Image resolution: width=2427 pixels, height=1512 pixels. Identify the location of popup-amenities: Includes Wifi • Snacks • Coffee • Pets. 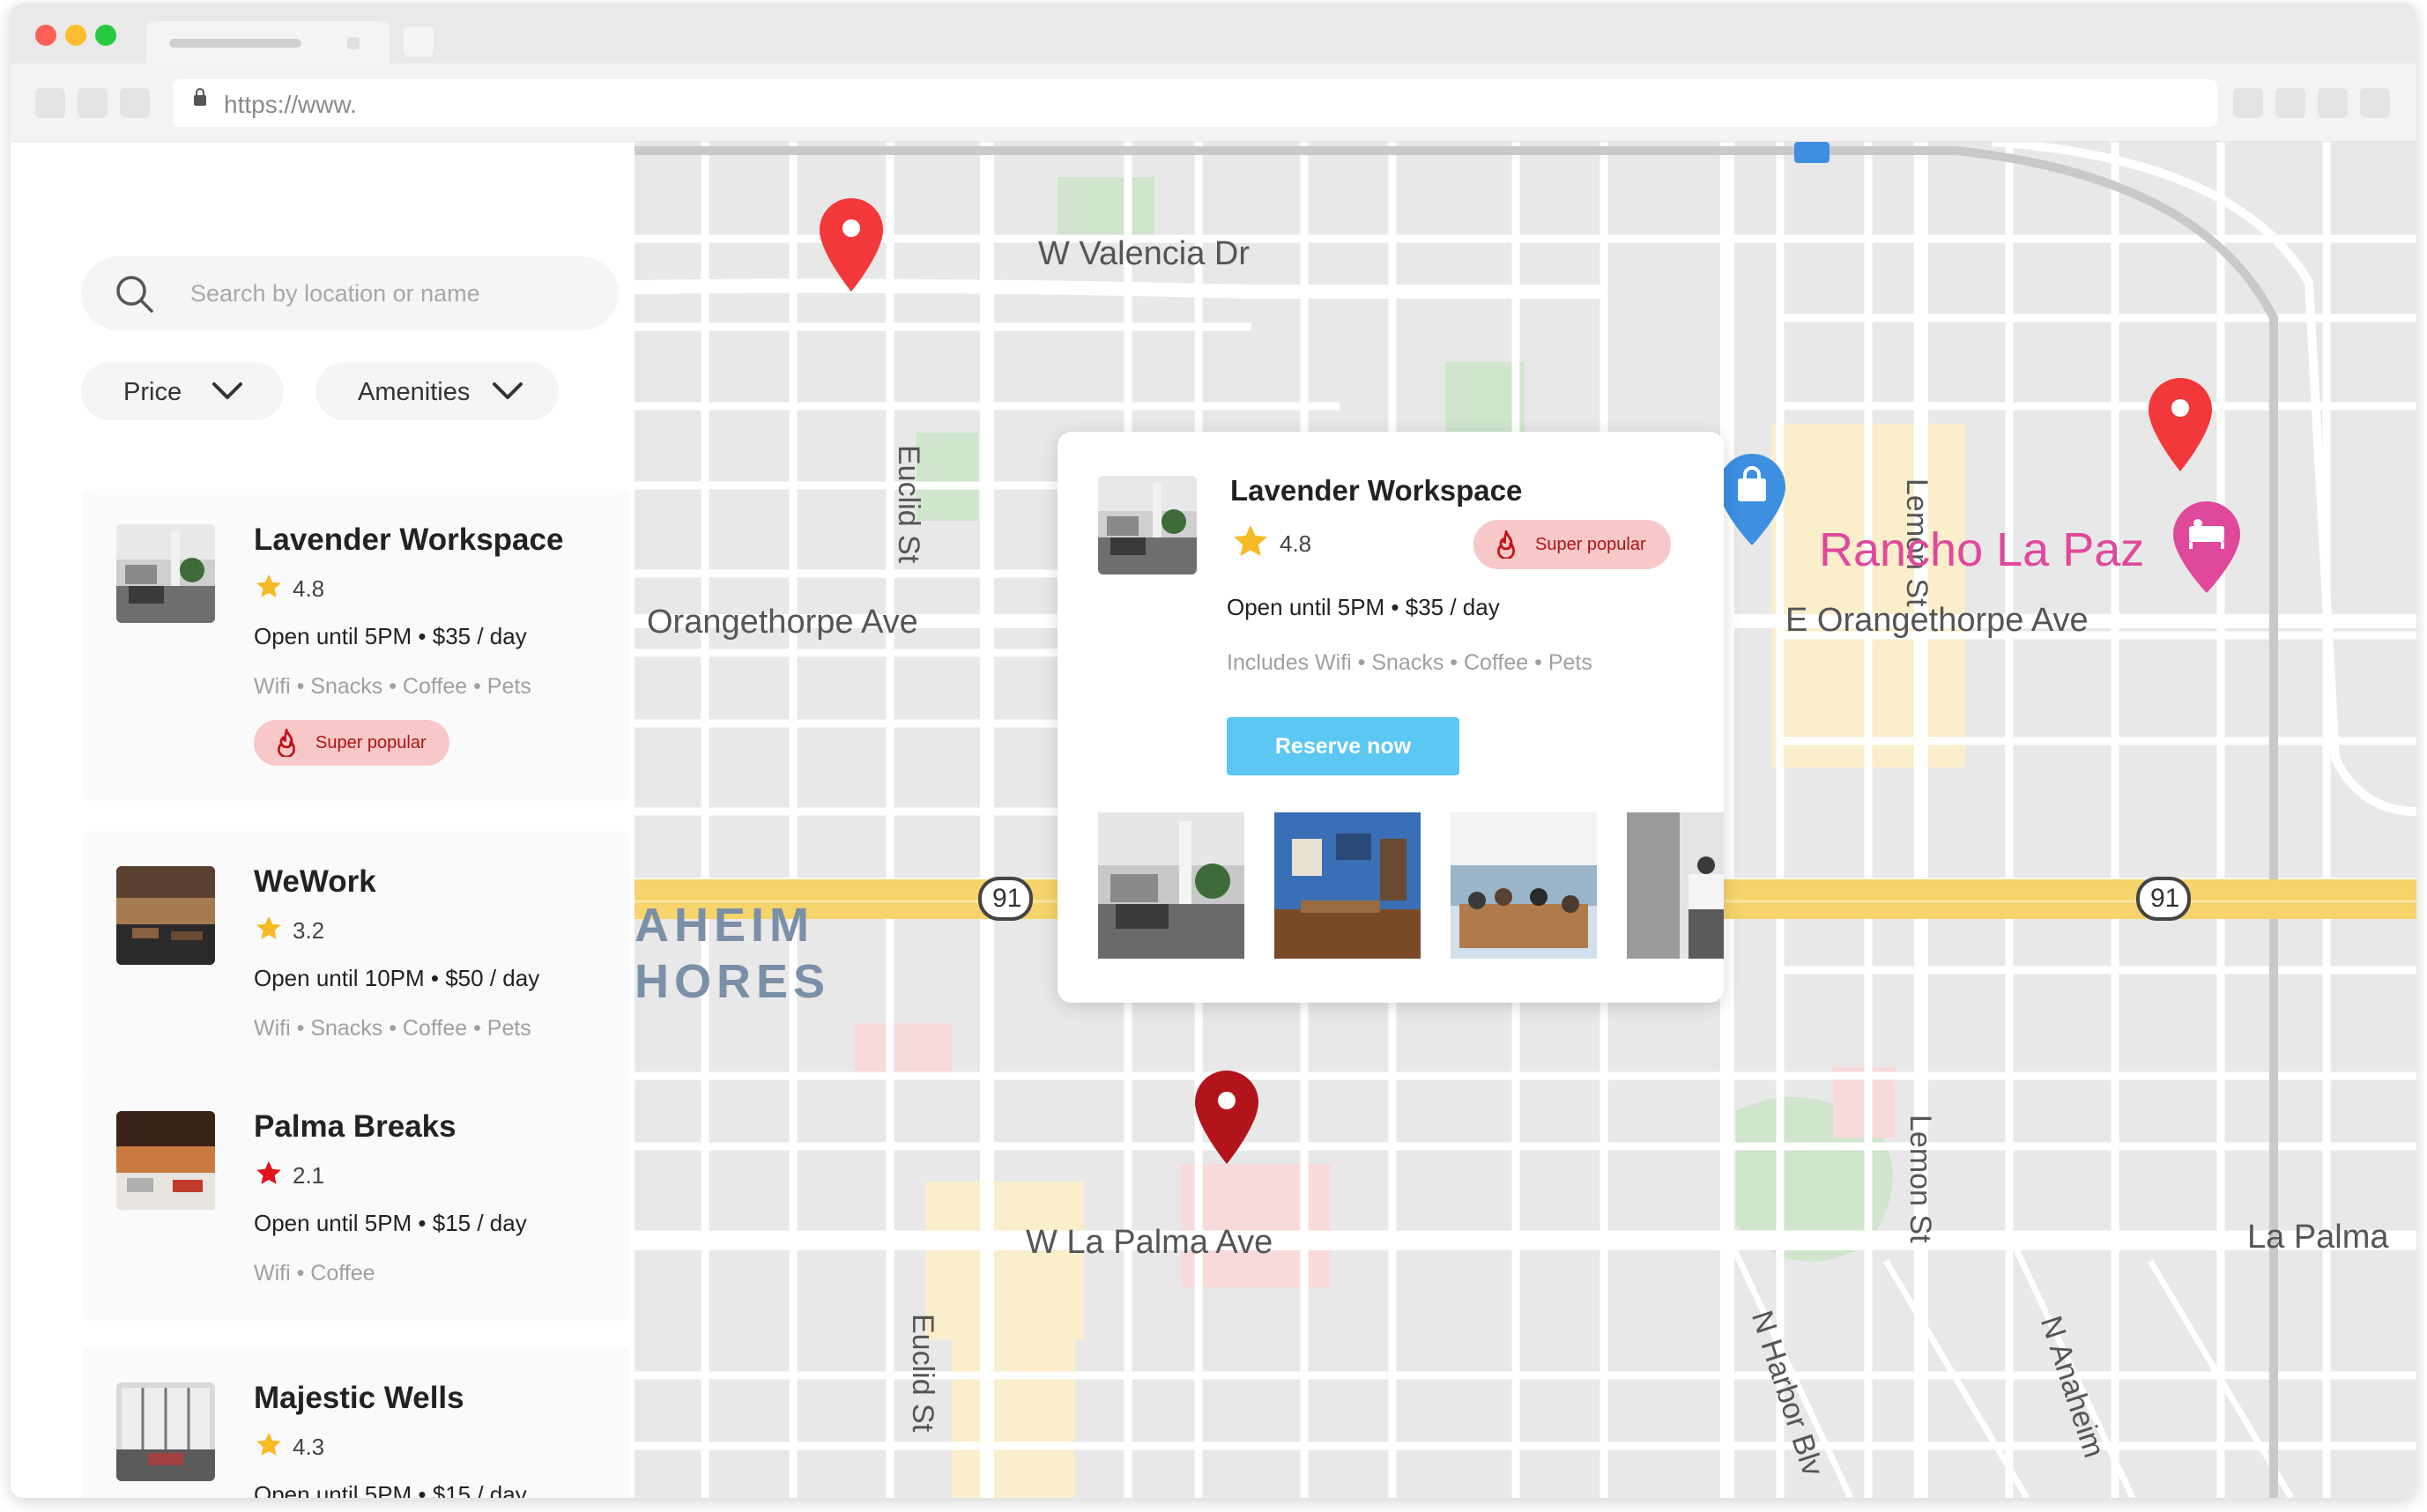
(1409, 662).